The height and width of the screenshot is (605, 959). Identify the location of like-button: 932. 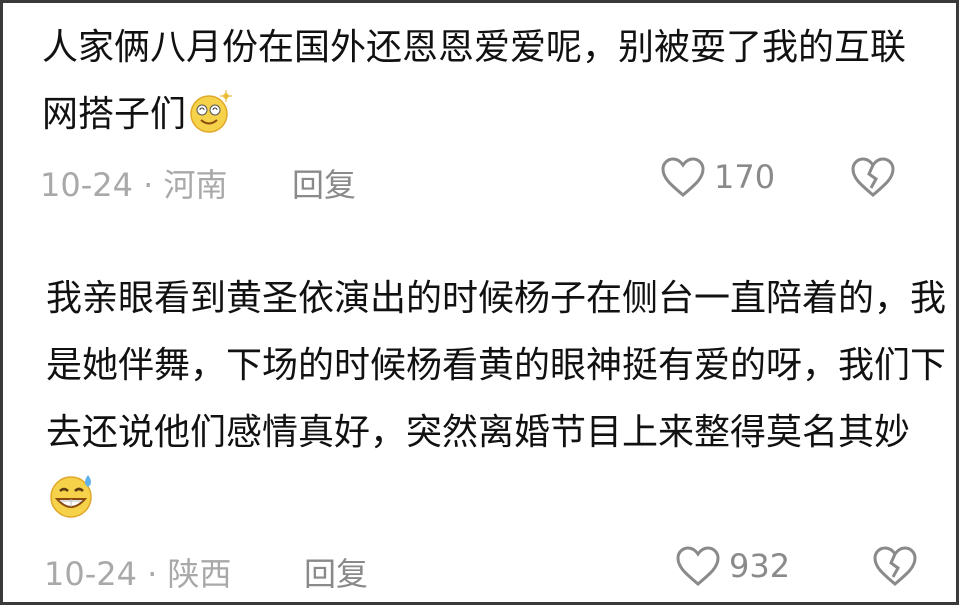
(732, 566).